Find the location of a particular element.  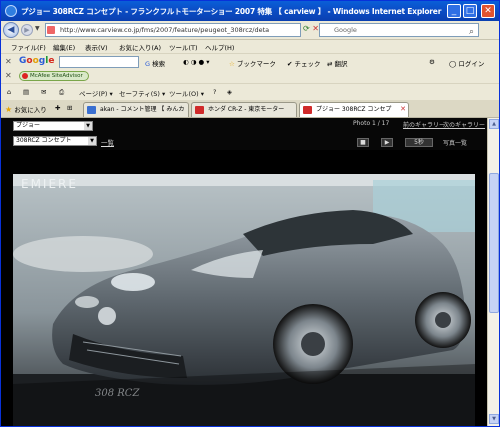

back-button: ◀ is located at coordinates (11, 30).